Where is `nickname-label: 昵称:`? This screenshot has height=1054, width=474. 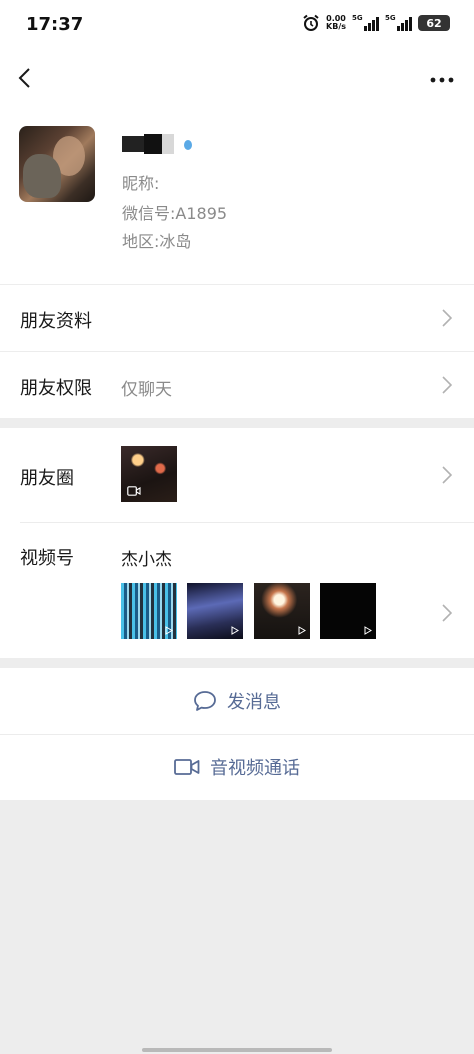
nickname-label: 昵称: is located at coordinates (141, 183).